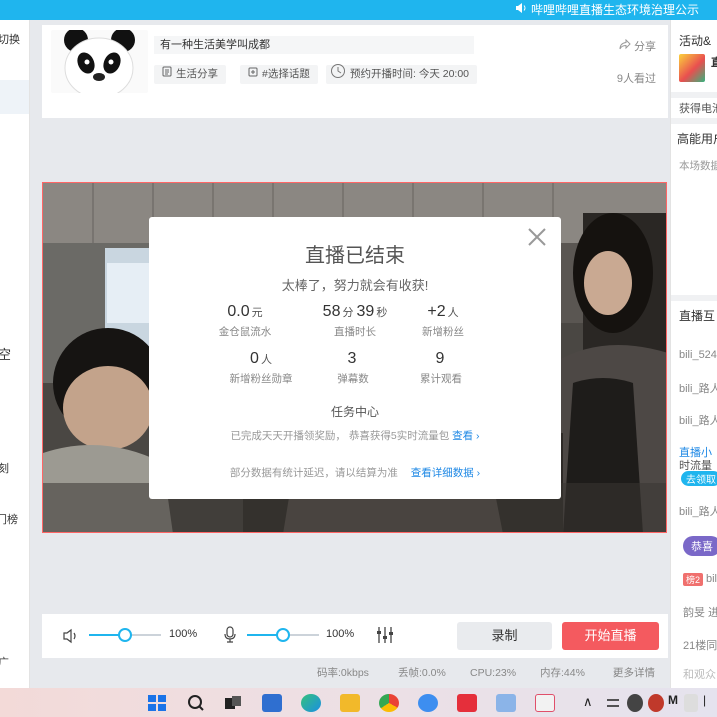 This screenshot has width=717, height=717. What do you see at coordinates (385, 636) in the screenshot?
I see `mixer-icon` at bounding box center [385, 636].